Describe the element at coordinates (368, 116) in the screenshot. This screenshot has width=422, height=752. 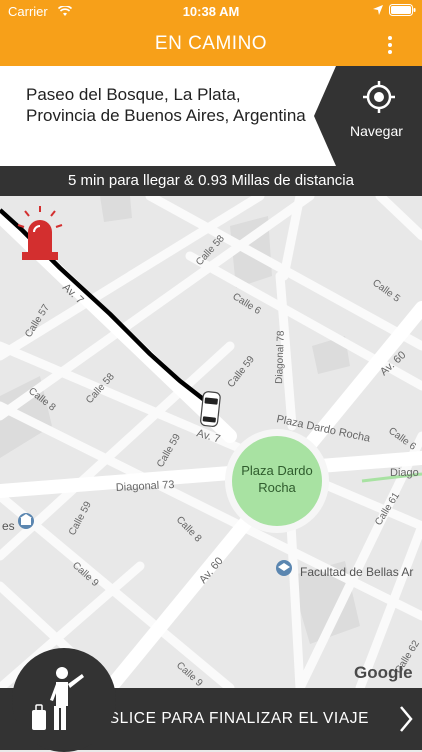
I see `navigate-button: Navegar` at that location.